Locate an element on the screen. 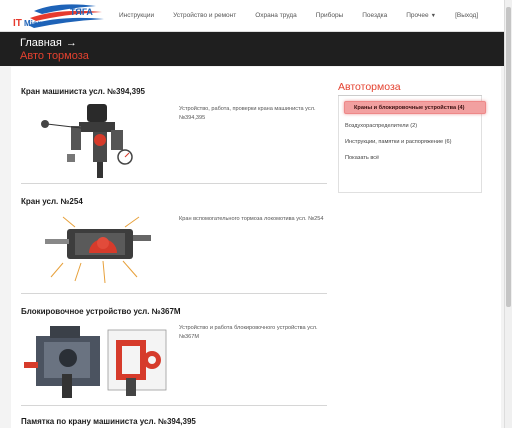  article-image-367m is located at coordinates (98, 361).